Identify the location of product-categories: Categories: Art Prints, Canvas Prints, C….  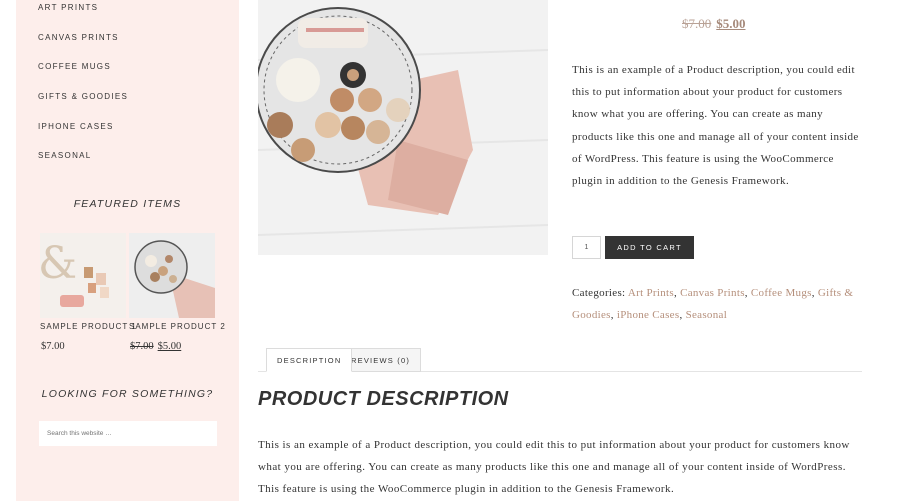
(713, 304).